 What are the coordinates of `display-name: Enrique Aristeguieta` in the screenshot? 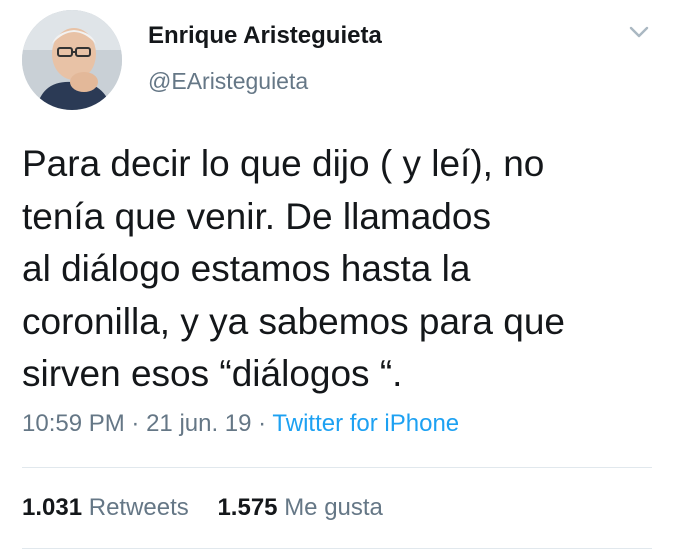 It's located at (265, 36).